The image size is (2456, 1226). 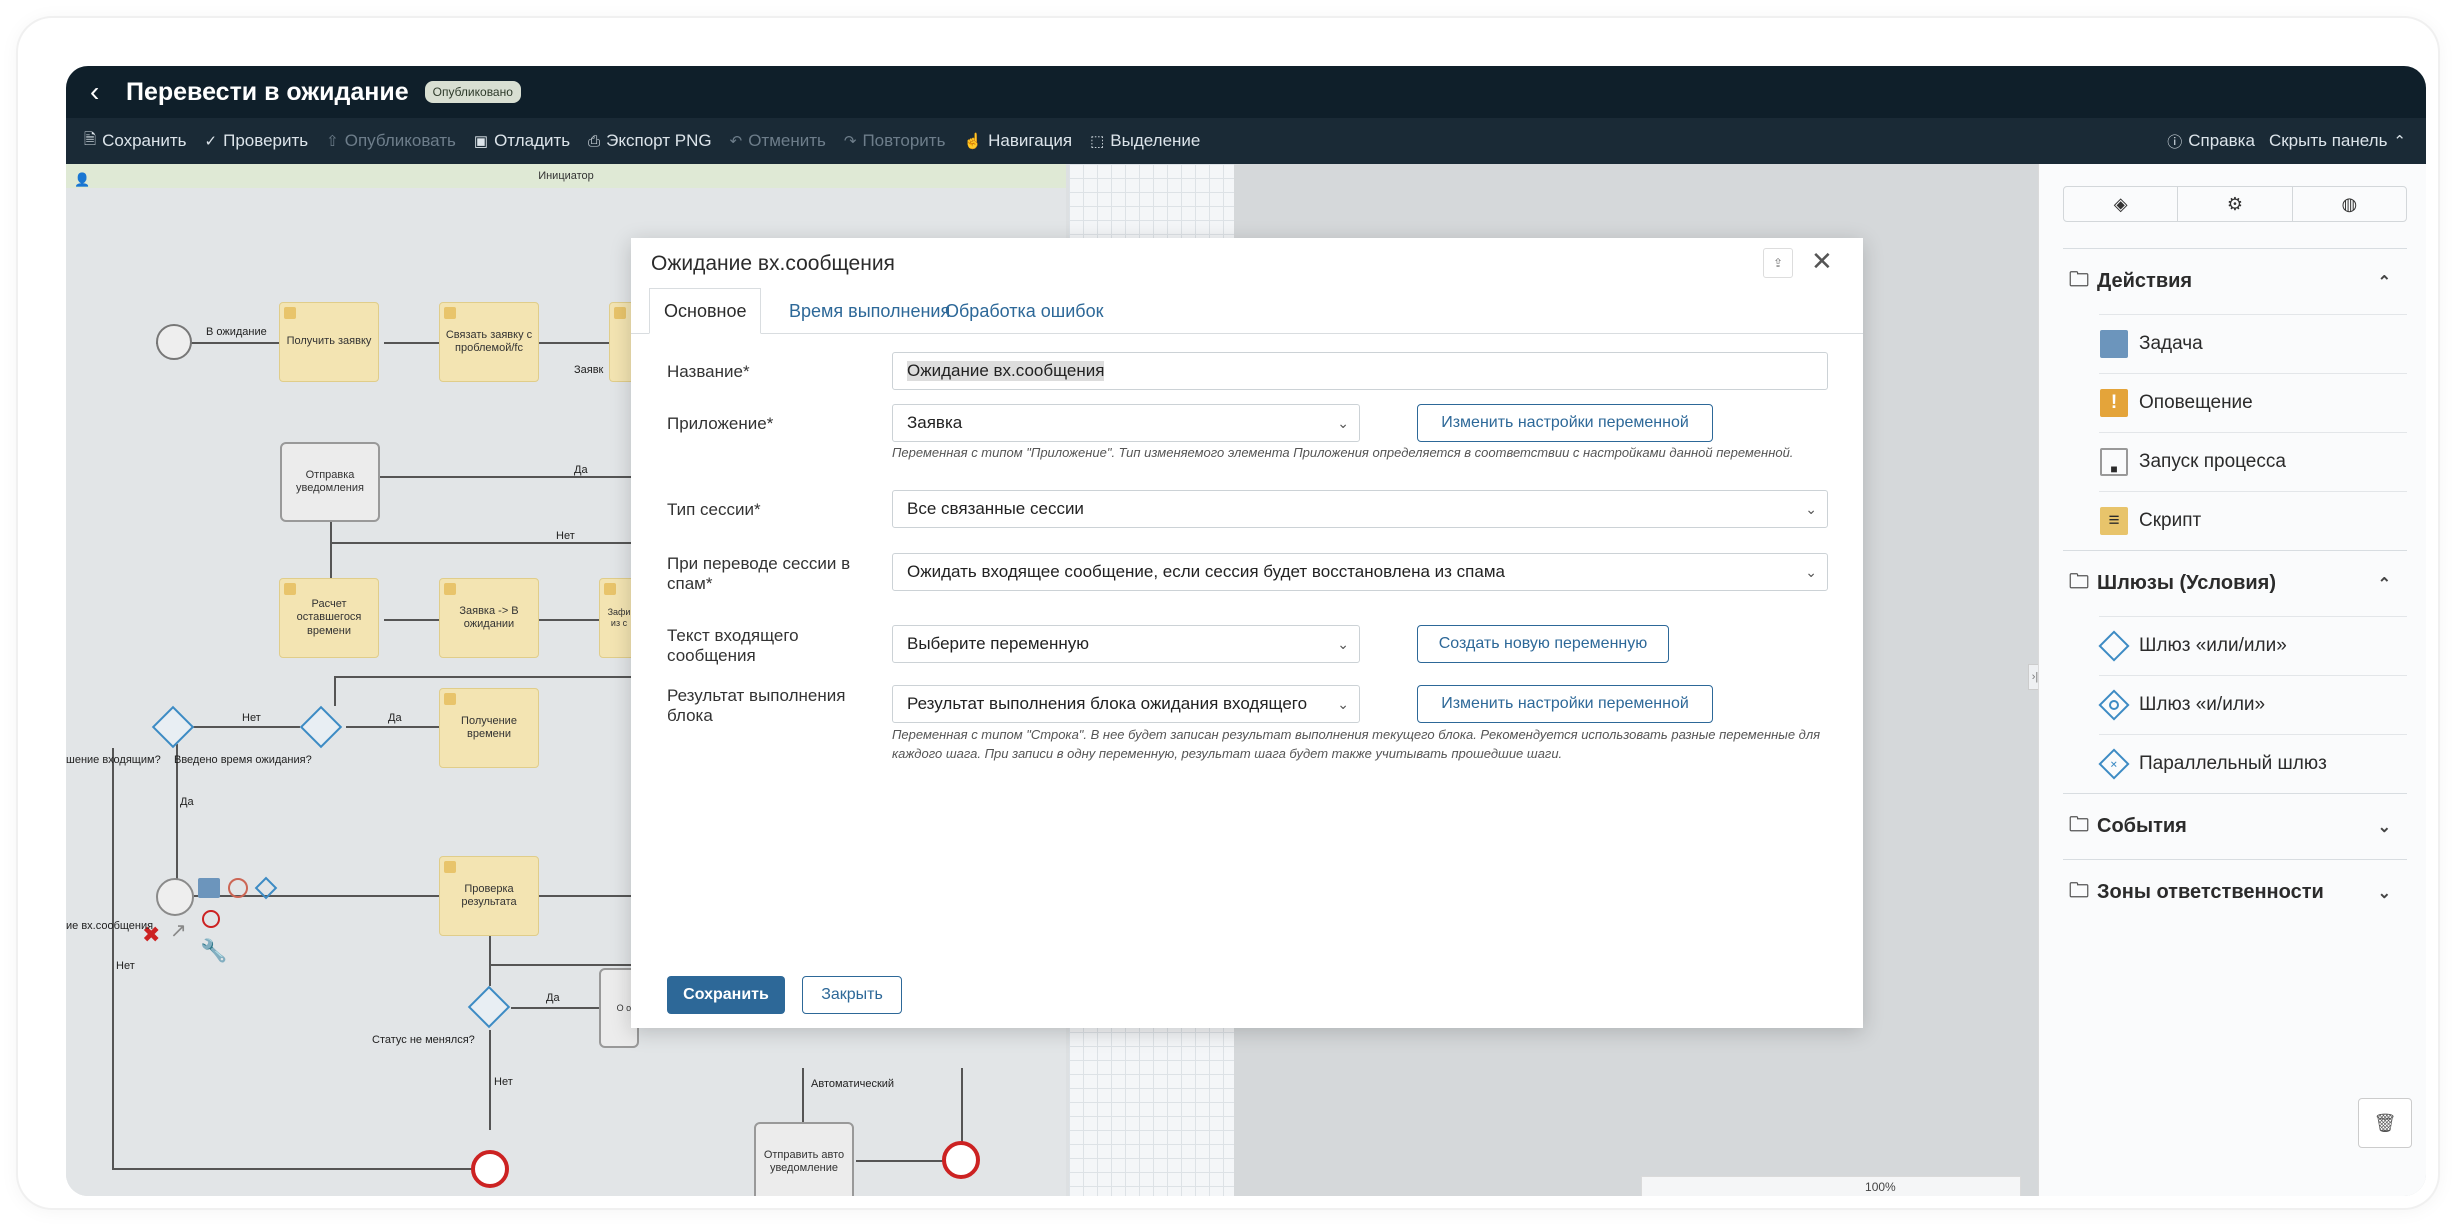 I want to click on session-type-select: Все связанные сессии ⌄, so click(x=1360, y=509).